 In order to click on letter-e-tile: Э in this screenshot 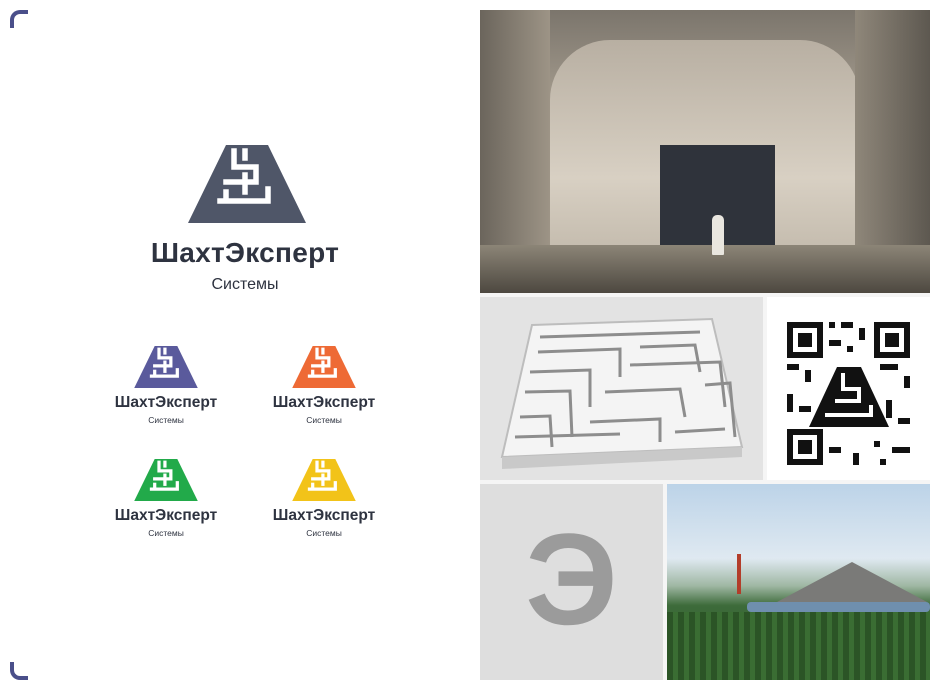, I will do `click(571, 582)`.